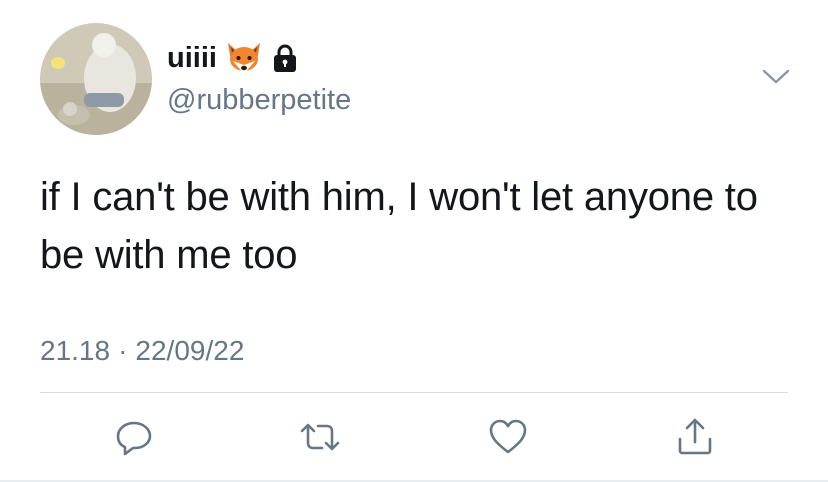  I want to click on username-handle: @rubberpetite, so click(259, 100).